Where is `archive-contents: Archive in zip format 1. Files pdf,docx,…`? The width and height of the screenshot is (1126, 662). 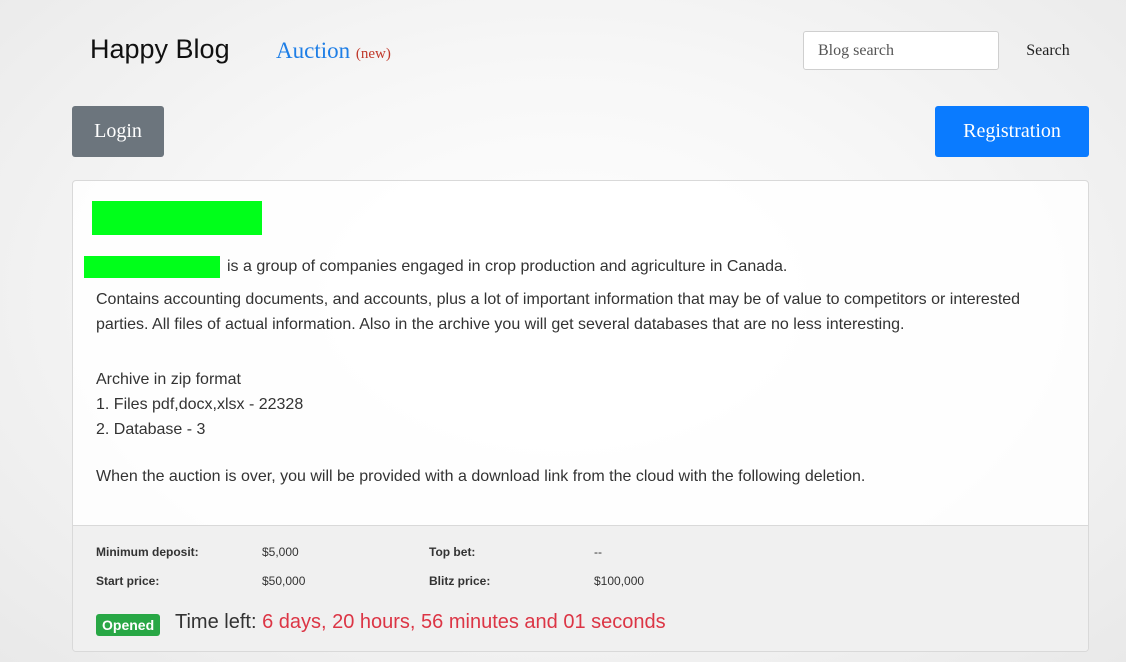 archive-contents: Archive in zip format 1. Files pdf,docx,… is located at coordinates (583, 404).